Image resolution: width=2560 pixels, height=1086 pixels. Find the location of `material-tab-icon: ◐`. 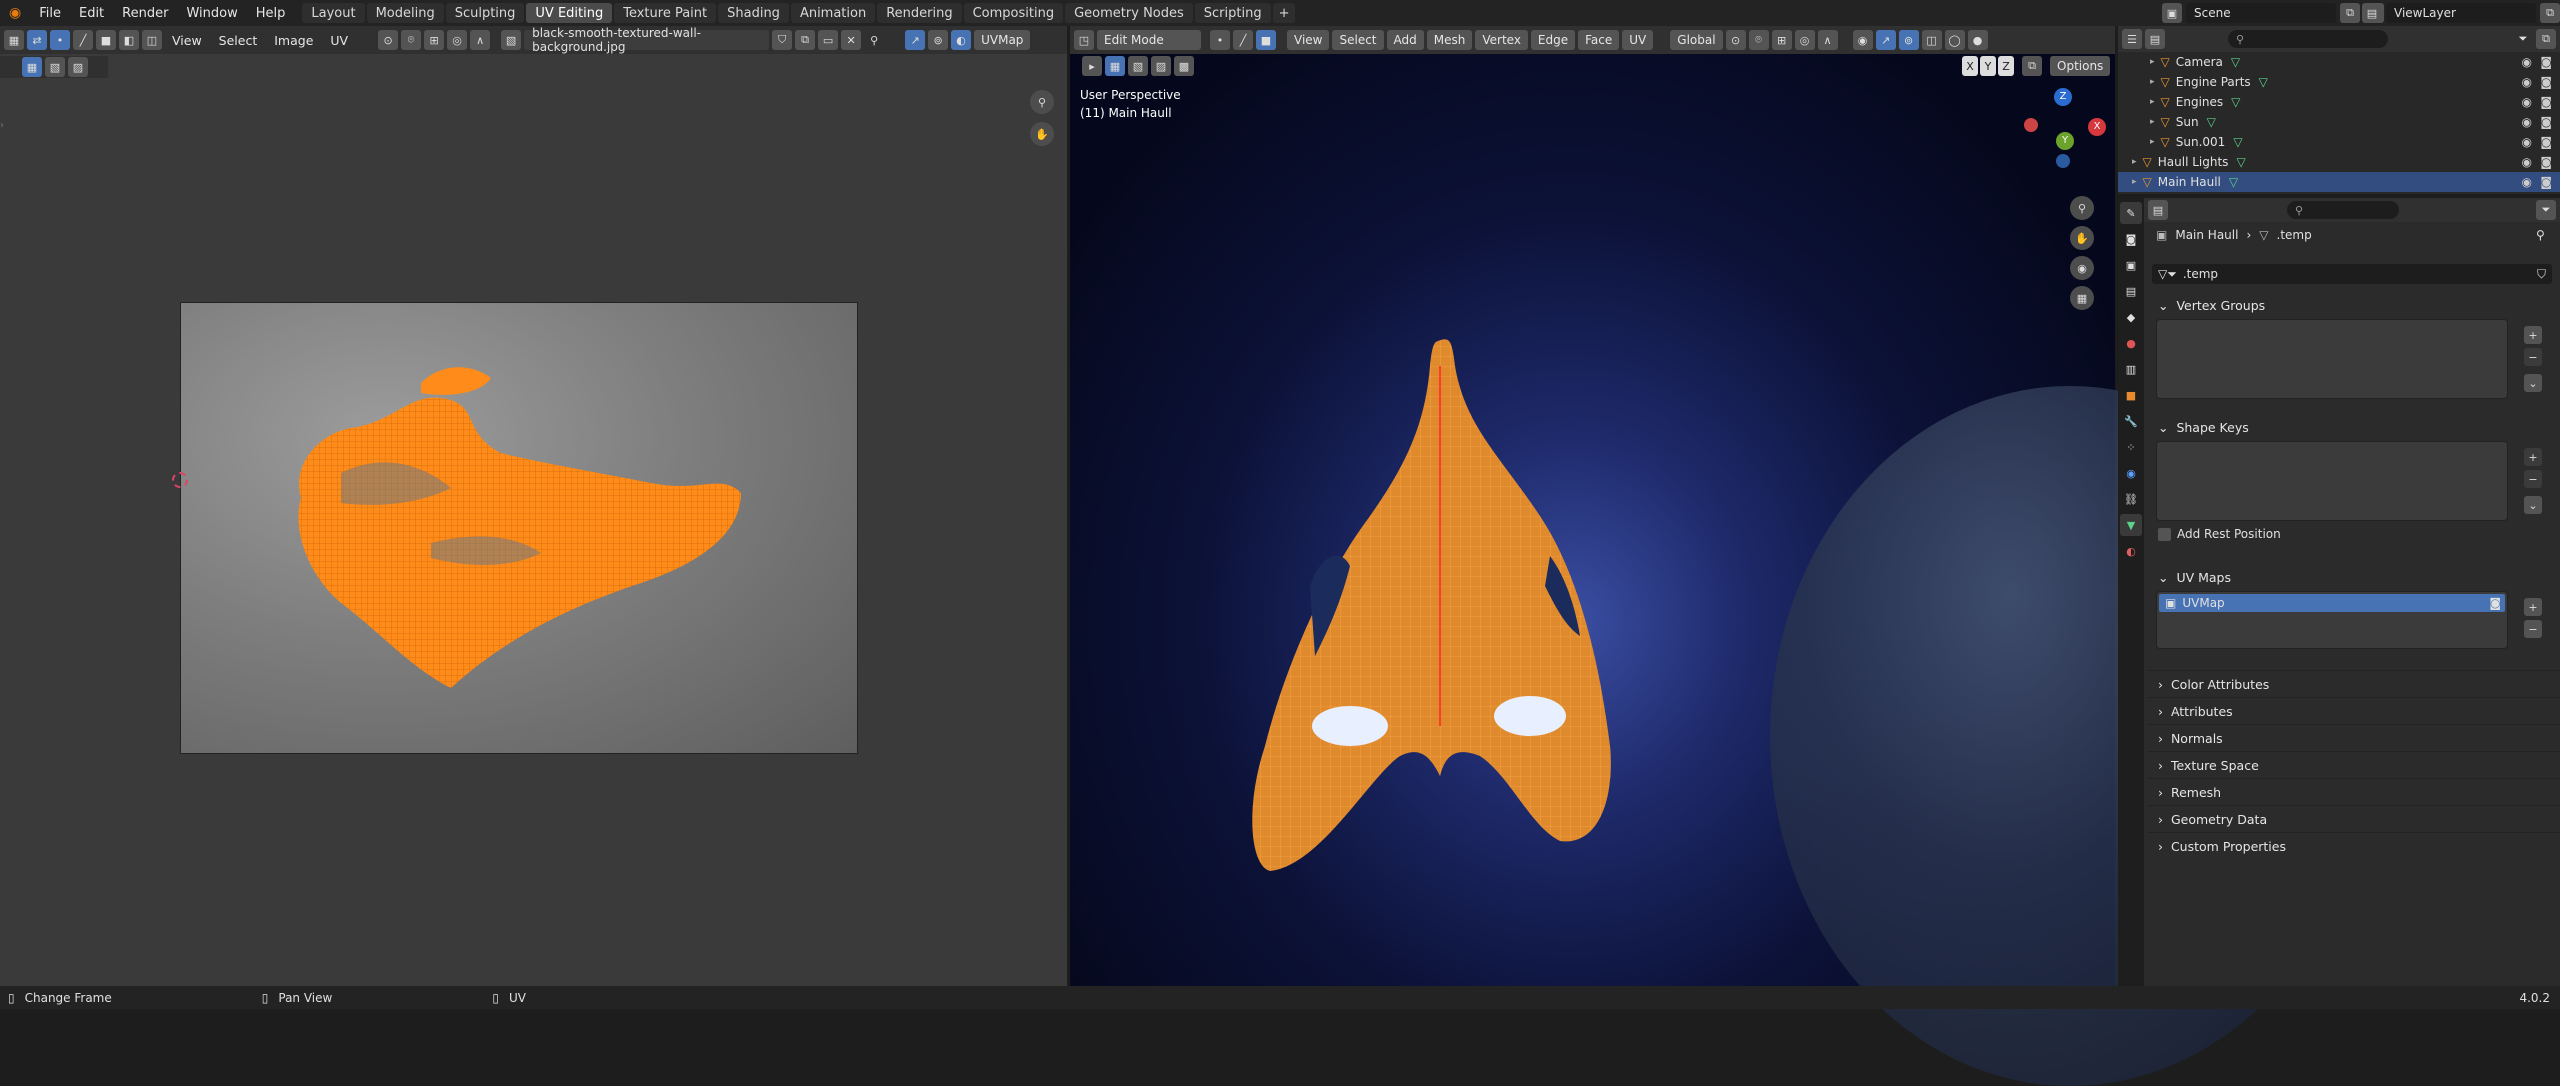

material-tab-icon: ◐ is located at coordinates (2131, 551).